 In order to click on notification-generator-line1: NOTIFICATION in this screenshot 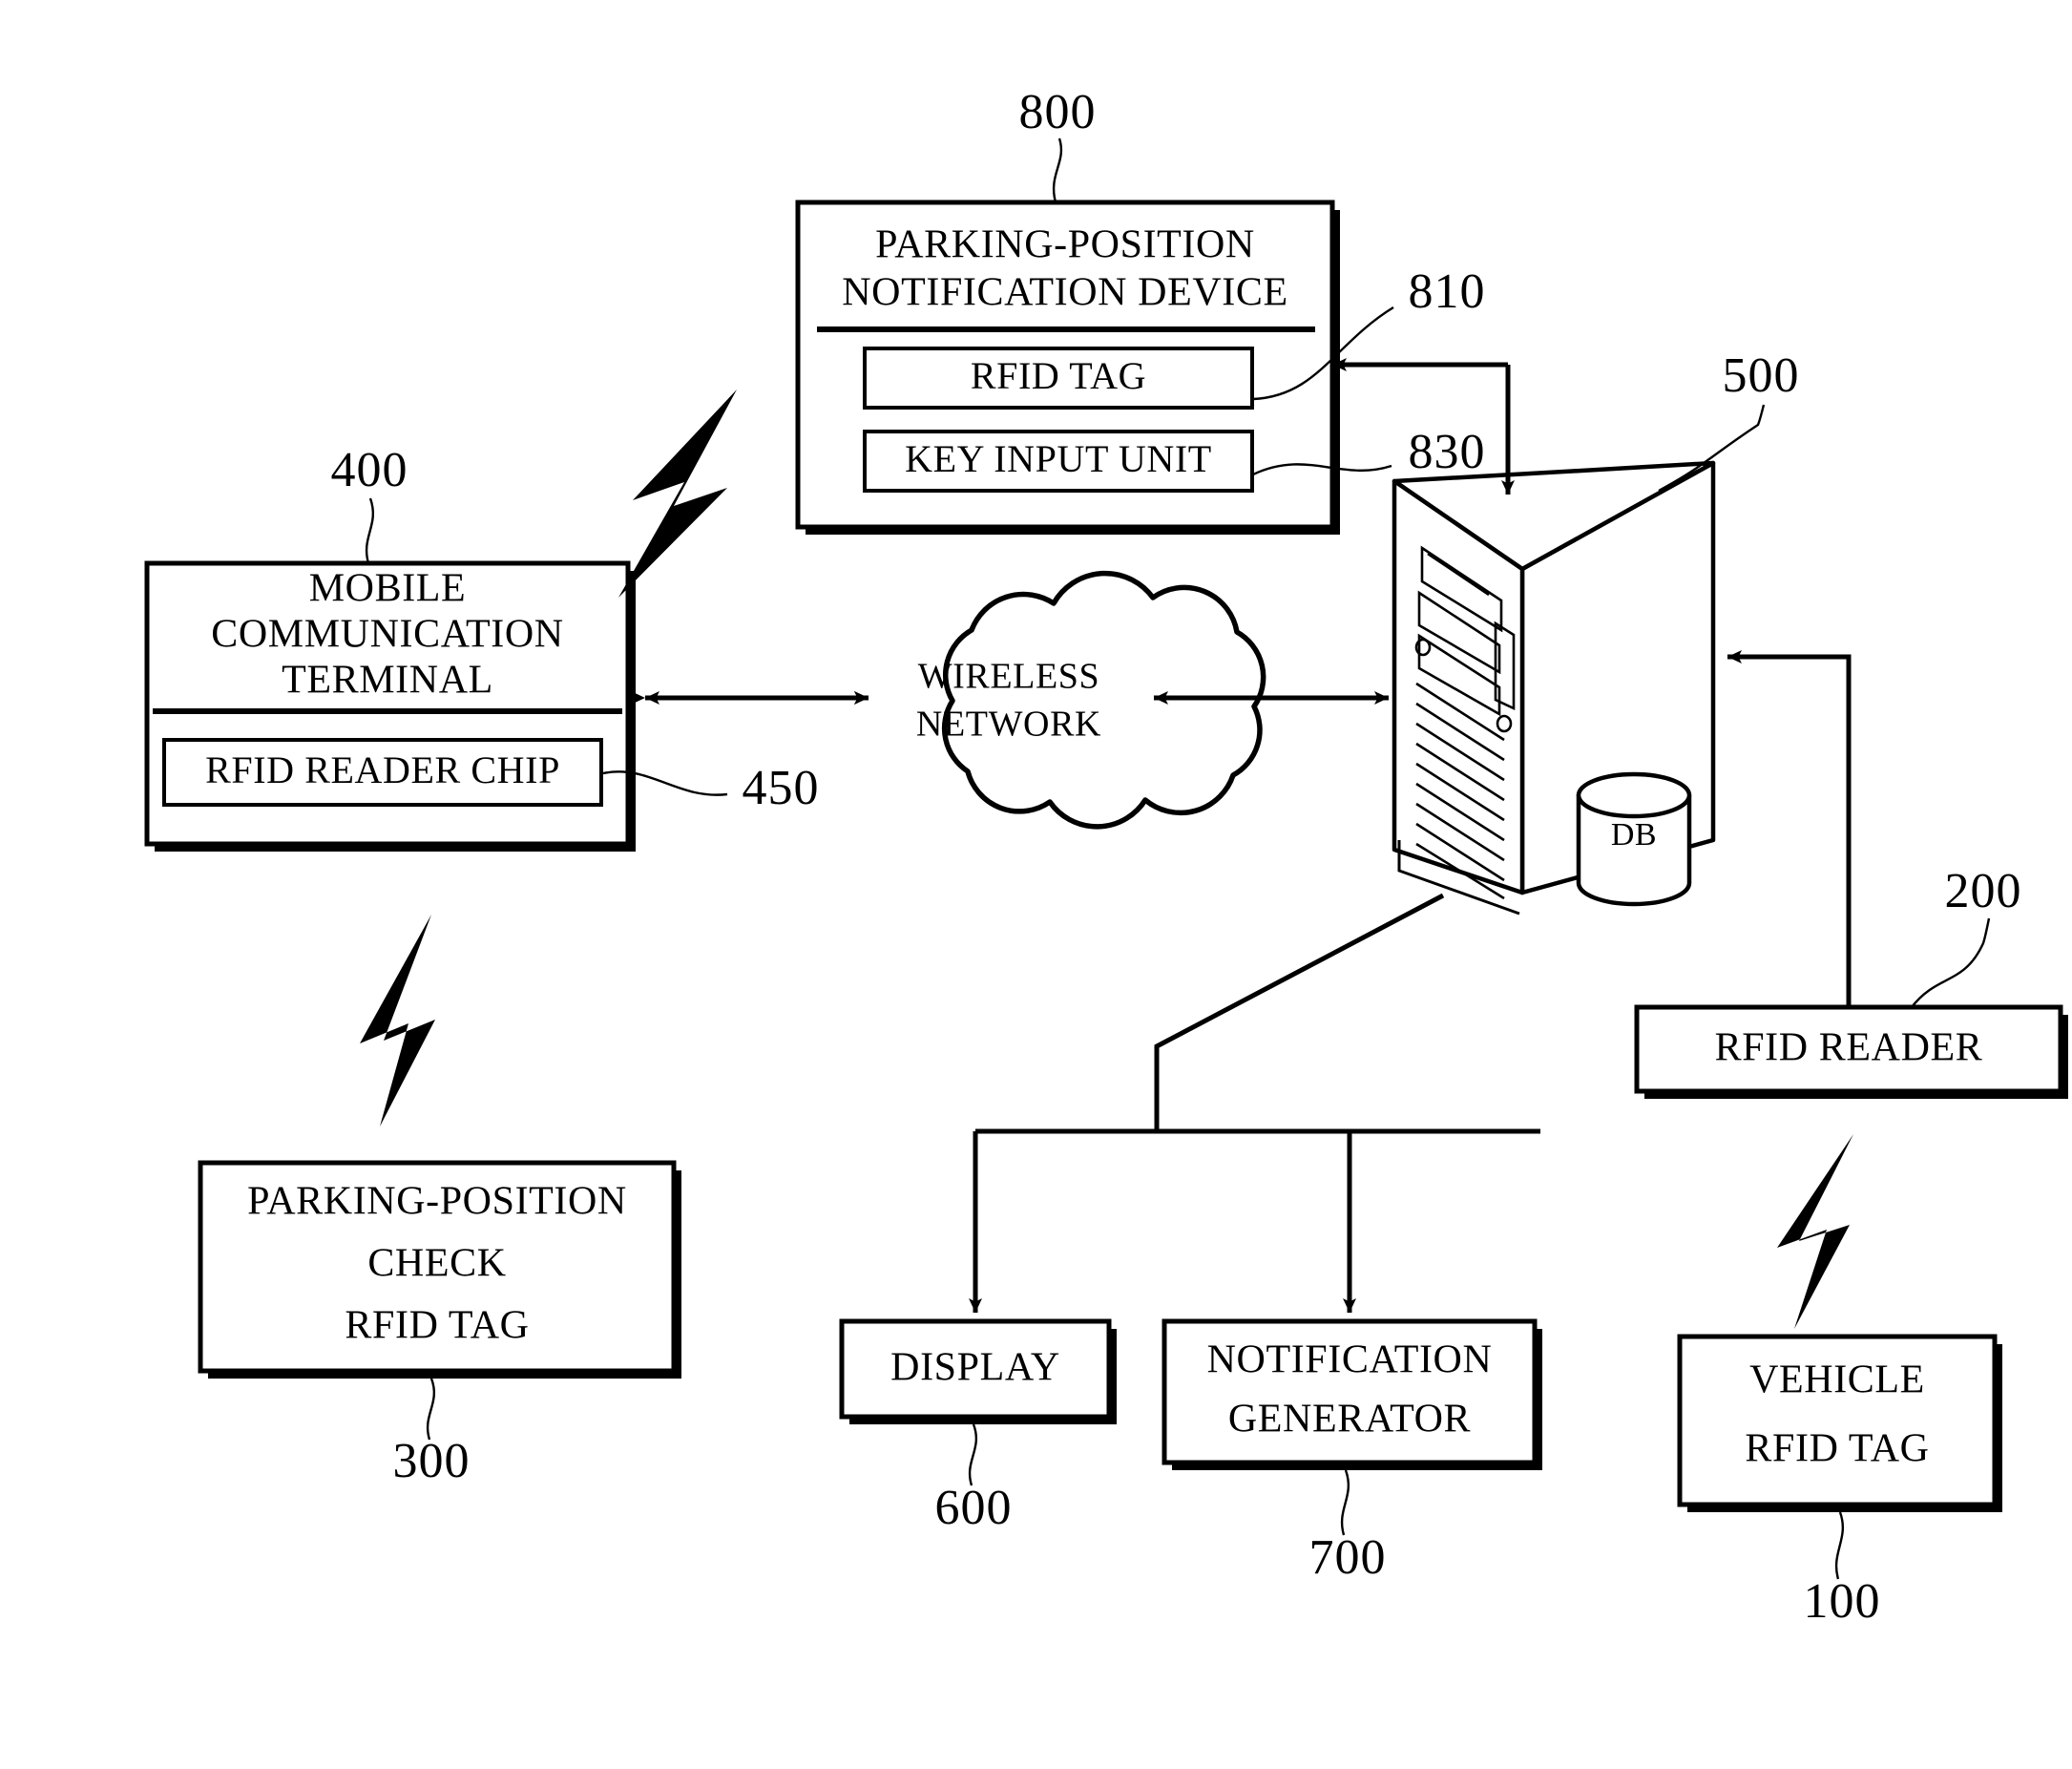, I will do `click(1350, 1360)`.